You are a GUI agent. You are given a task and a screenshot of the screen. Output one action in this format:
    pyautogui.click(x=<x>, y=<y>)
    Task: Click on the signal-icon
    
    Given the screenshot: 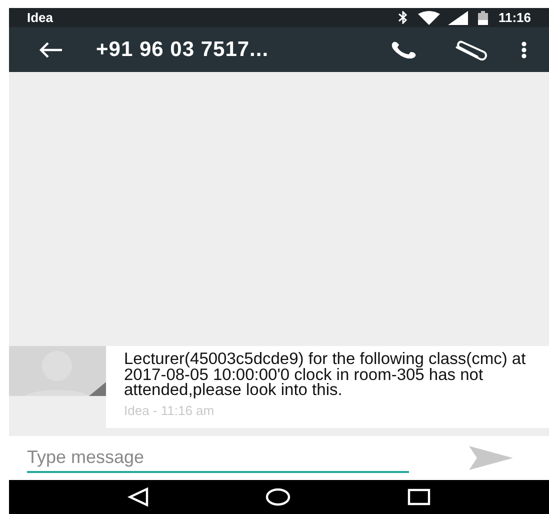 What is the action you would take?
    pyautogui.click(x=458, y=17)
    